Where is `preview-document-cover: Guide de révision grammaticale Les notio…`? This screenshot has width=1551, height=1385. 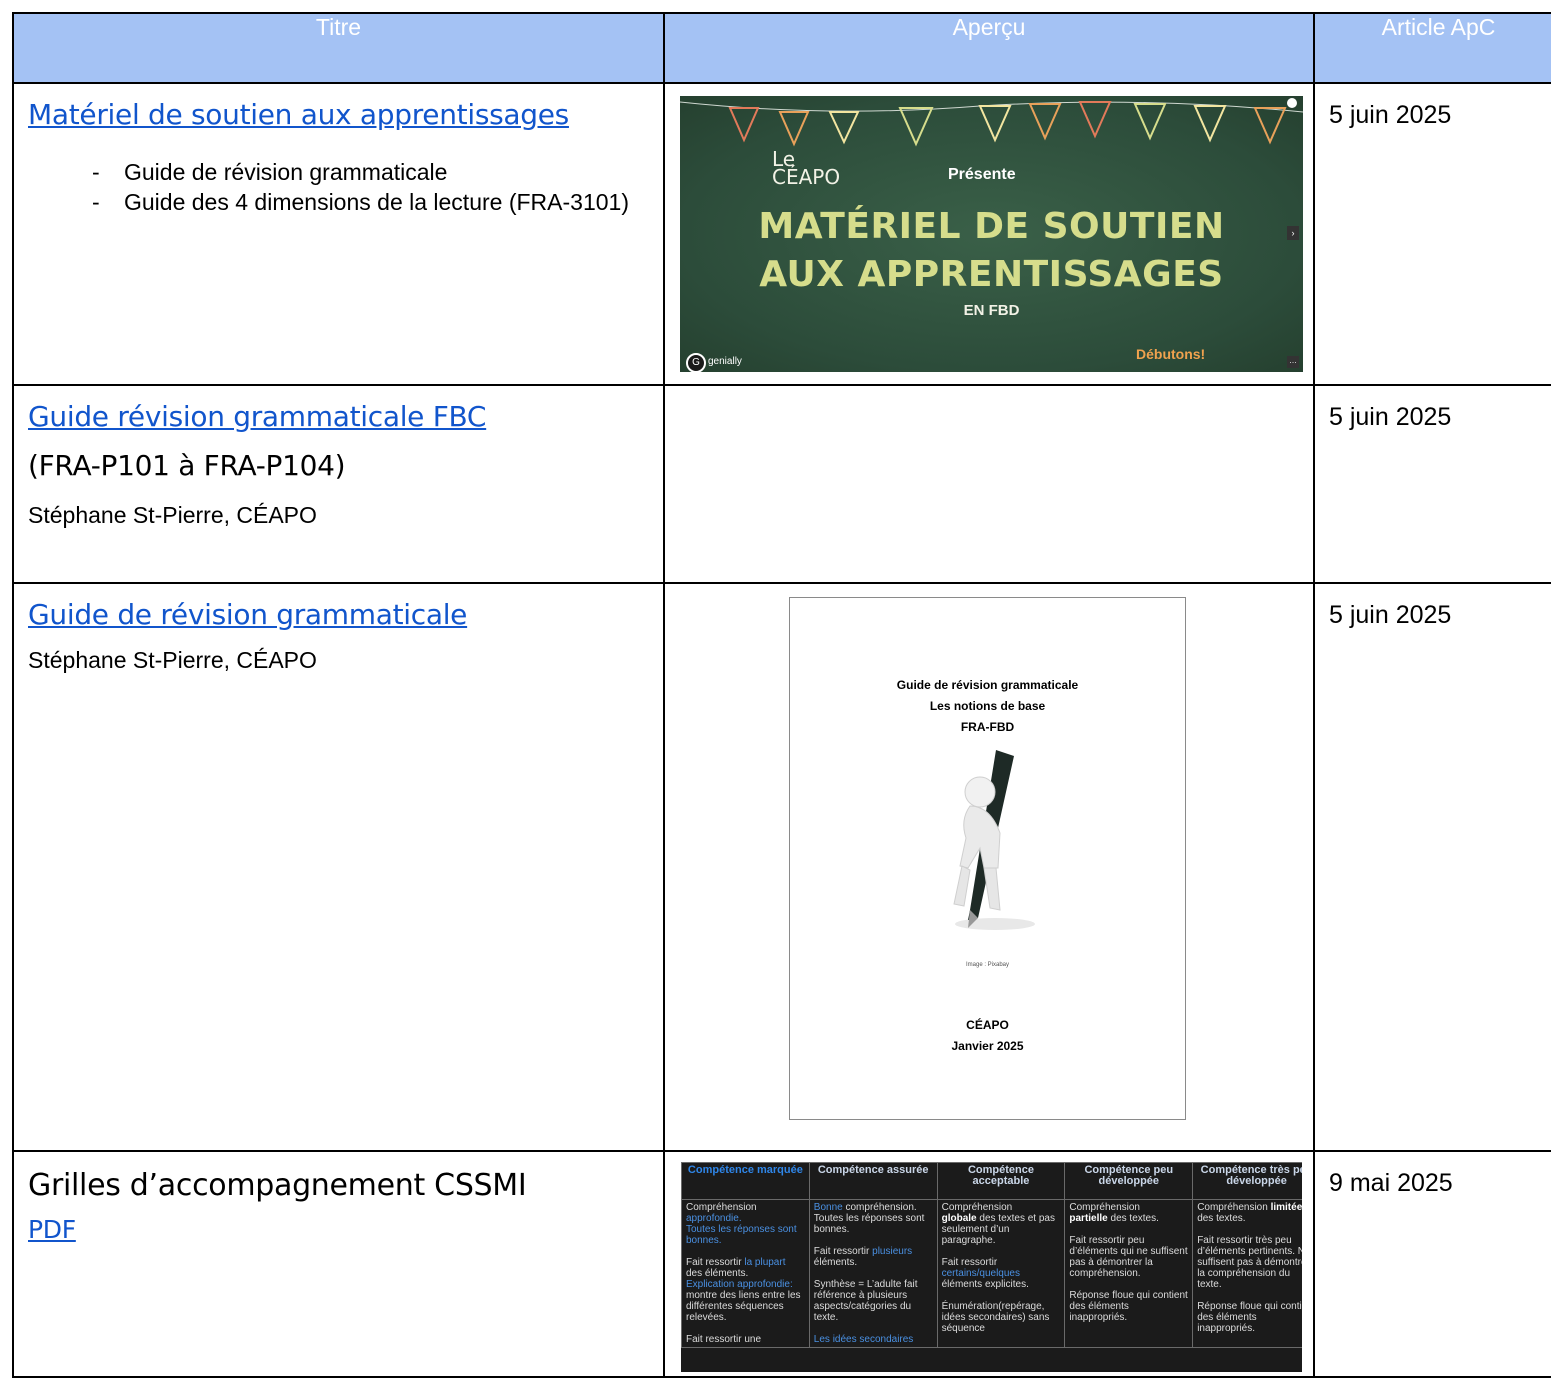 preview-document-cover: Guide de révision grammaticale Les notio… is located at coordinates (987, 858).